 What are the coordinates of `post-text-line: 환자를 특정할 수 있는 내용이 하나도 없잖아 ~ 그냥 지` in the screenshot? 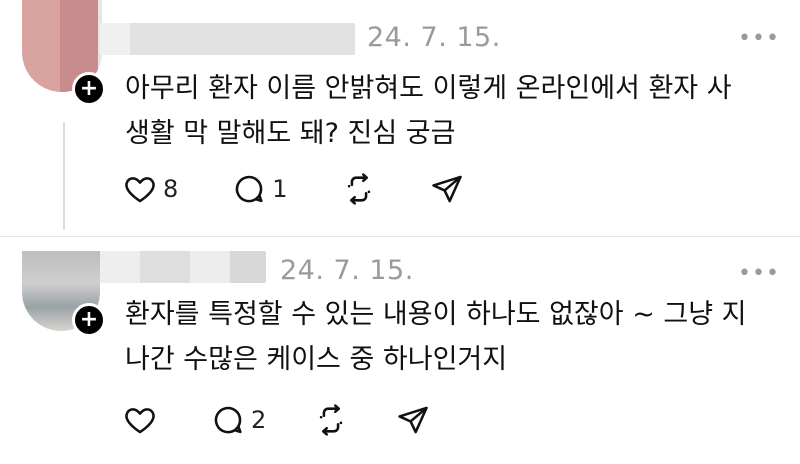 It's located at (436, 314).